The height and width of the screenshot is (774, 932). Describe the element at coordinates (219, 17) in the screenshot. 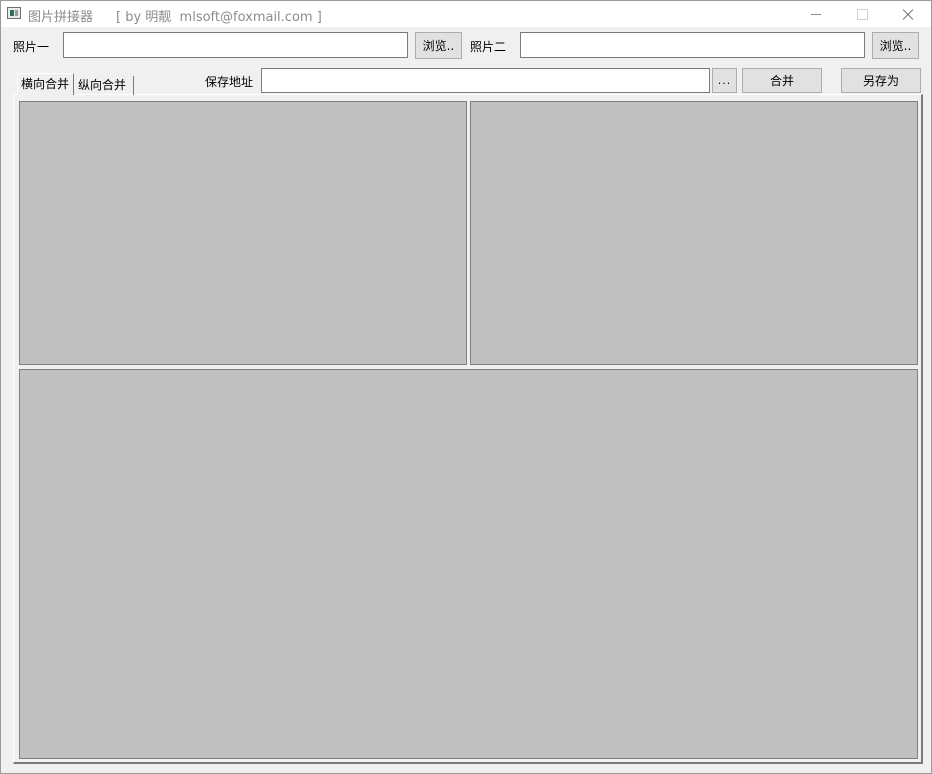

I see `window-subtitle: [ by 明靓 mlsoft@foxmail.com ]` at that location.